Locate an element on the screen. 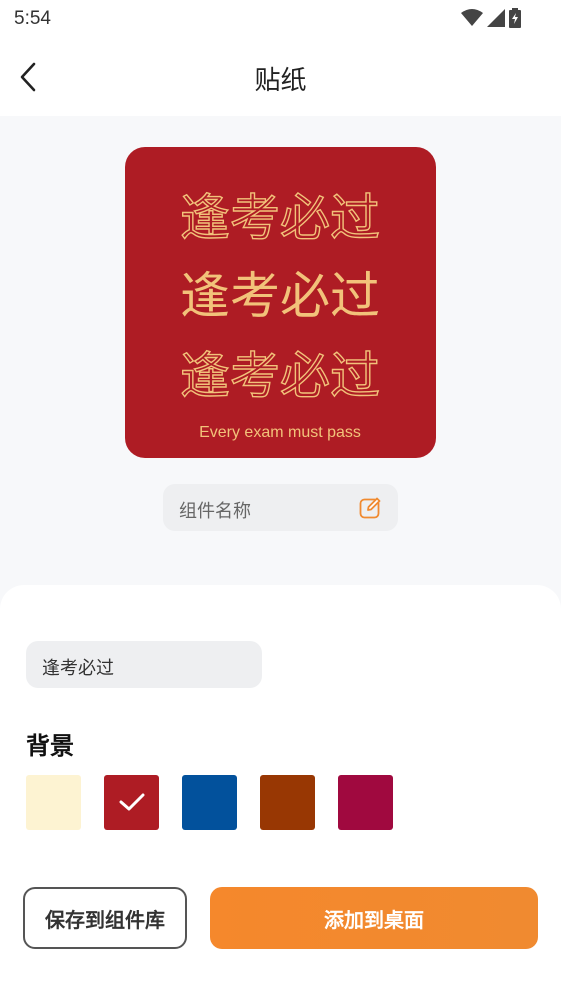 The width and height of the screenshot is (561, 999). nav-bar: 贴纸 is located at coordinates (280, 77).